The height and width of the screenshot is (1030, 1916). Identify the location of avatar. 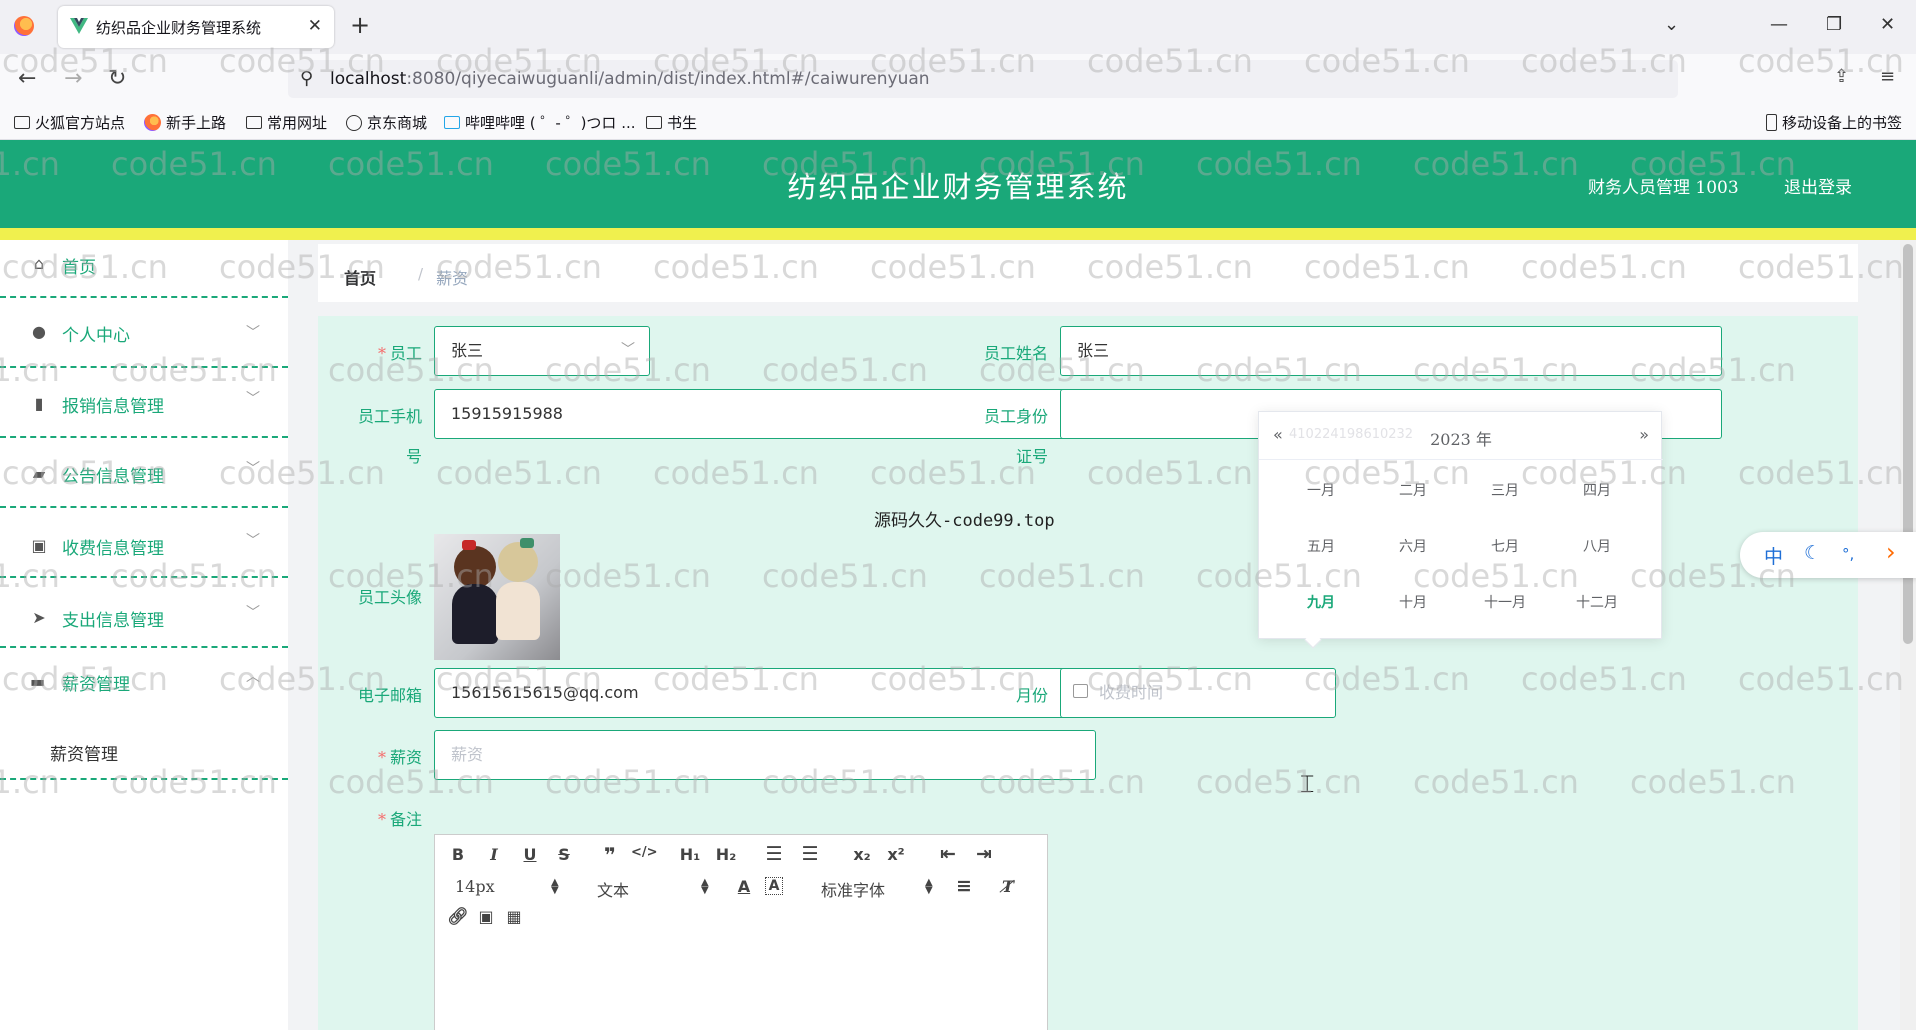
(497, 597).